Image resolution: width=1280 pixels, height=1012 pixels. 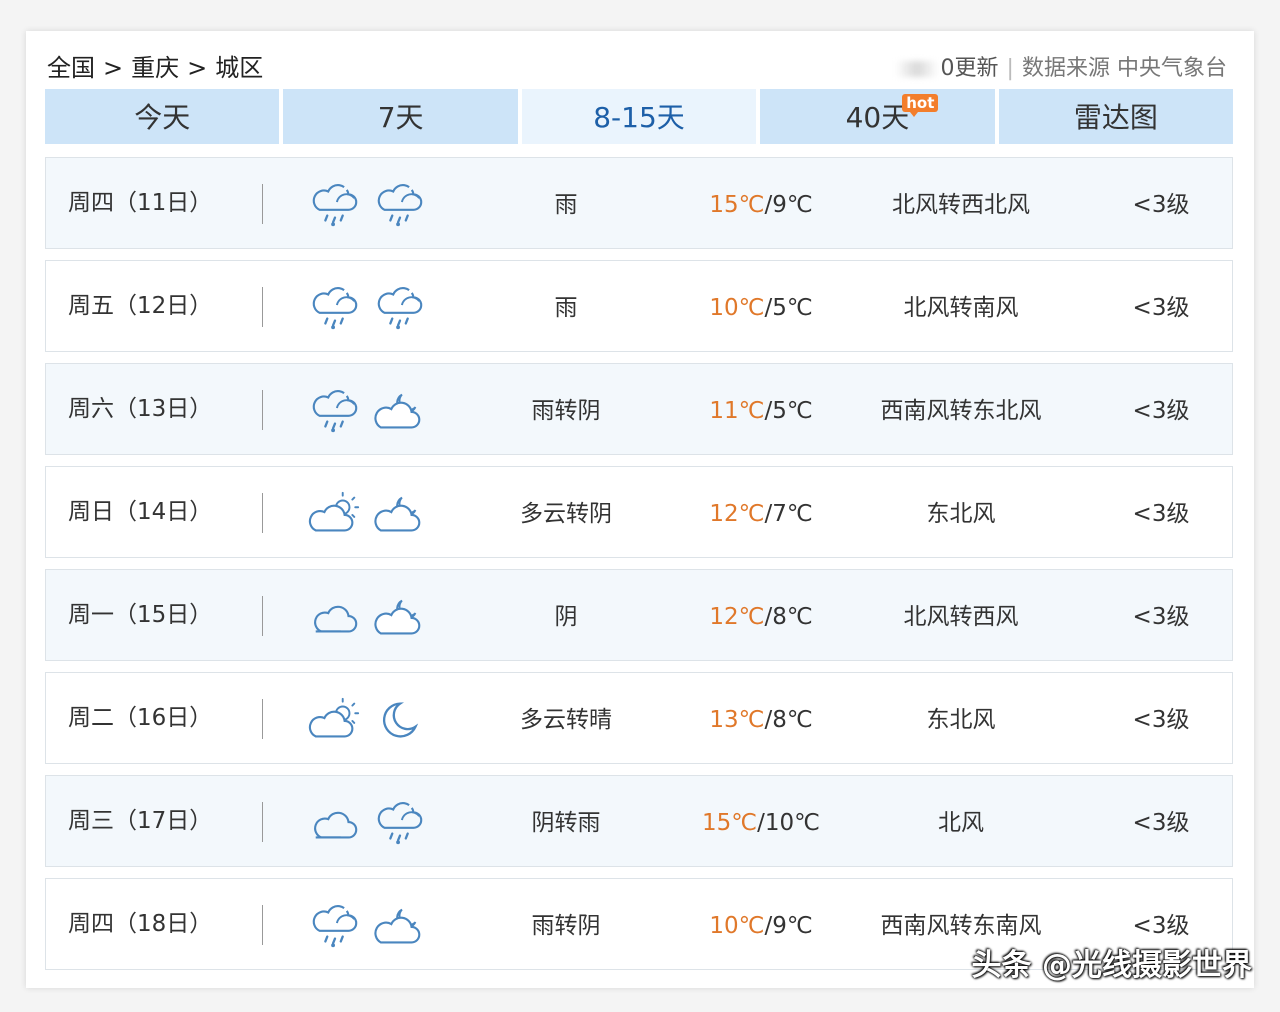 I want to click on breadcrumb-city: 重庆, so click(x=155, y=65).